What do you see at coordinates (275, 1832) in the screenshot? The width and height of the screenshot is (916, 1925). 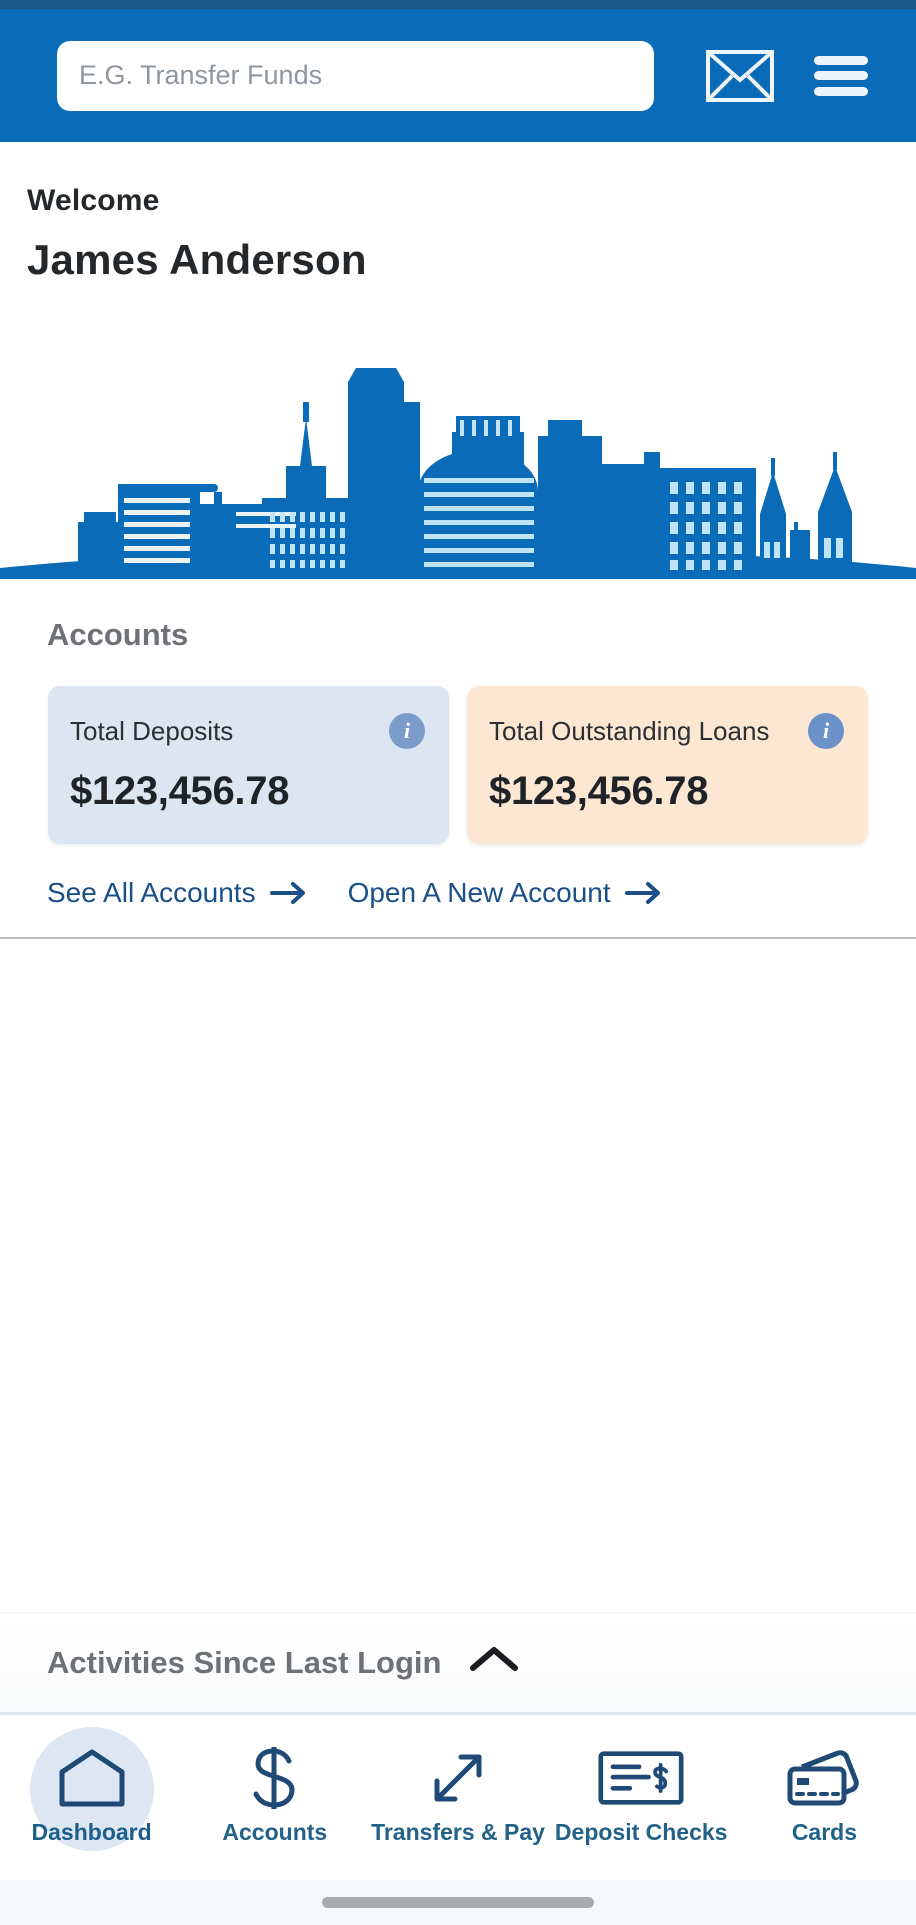 I see `nav-label: Accounts` at bounding box center [275, 1832].